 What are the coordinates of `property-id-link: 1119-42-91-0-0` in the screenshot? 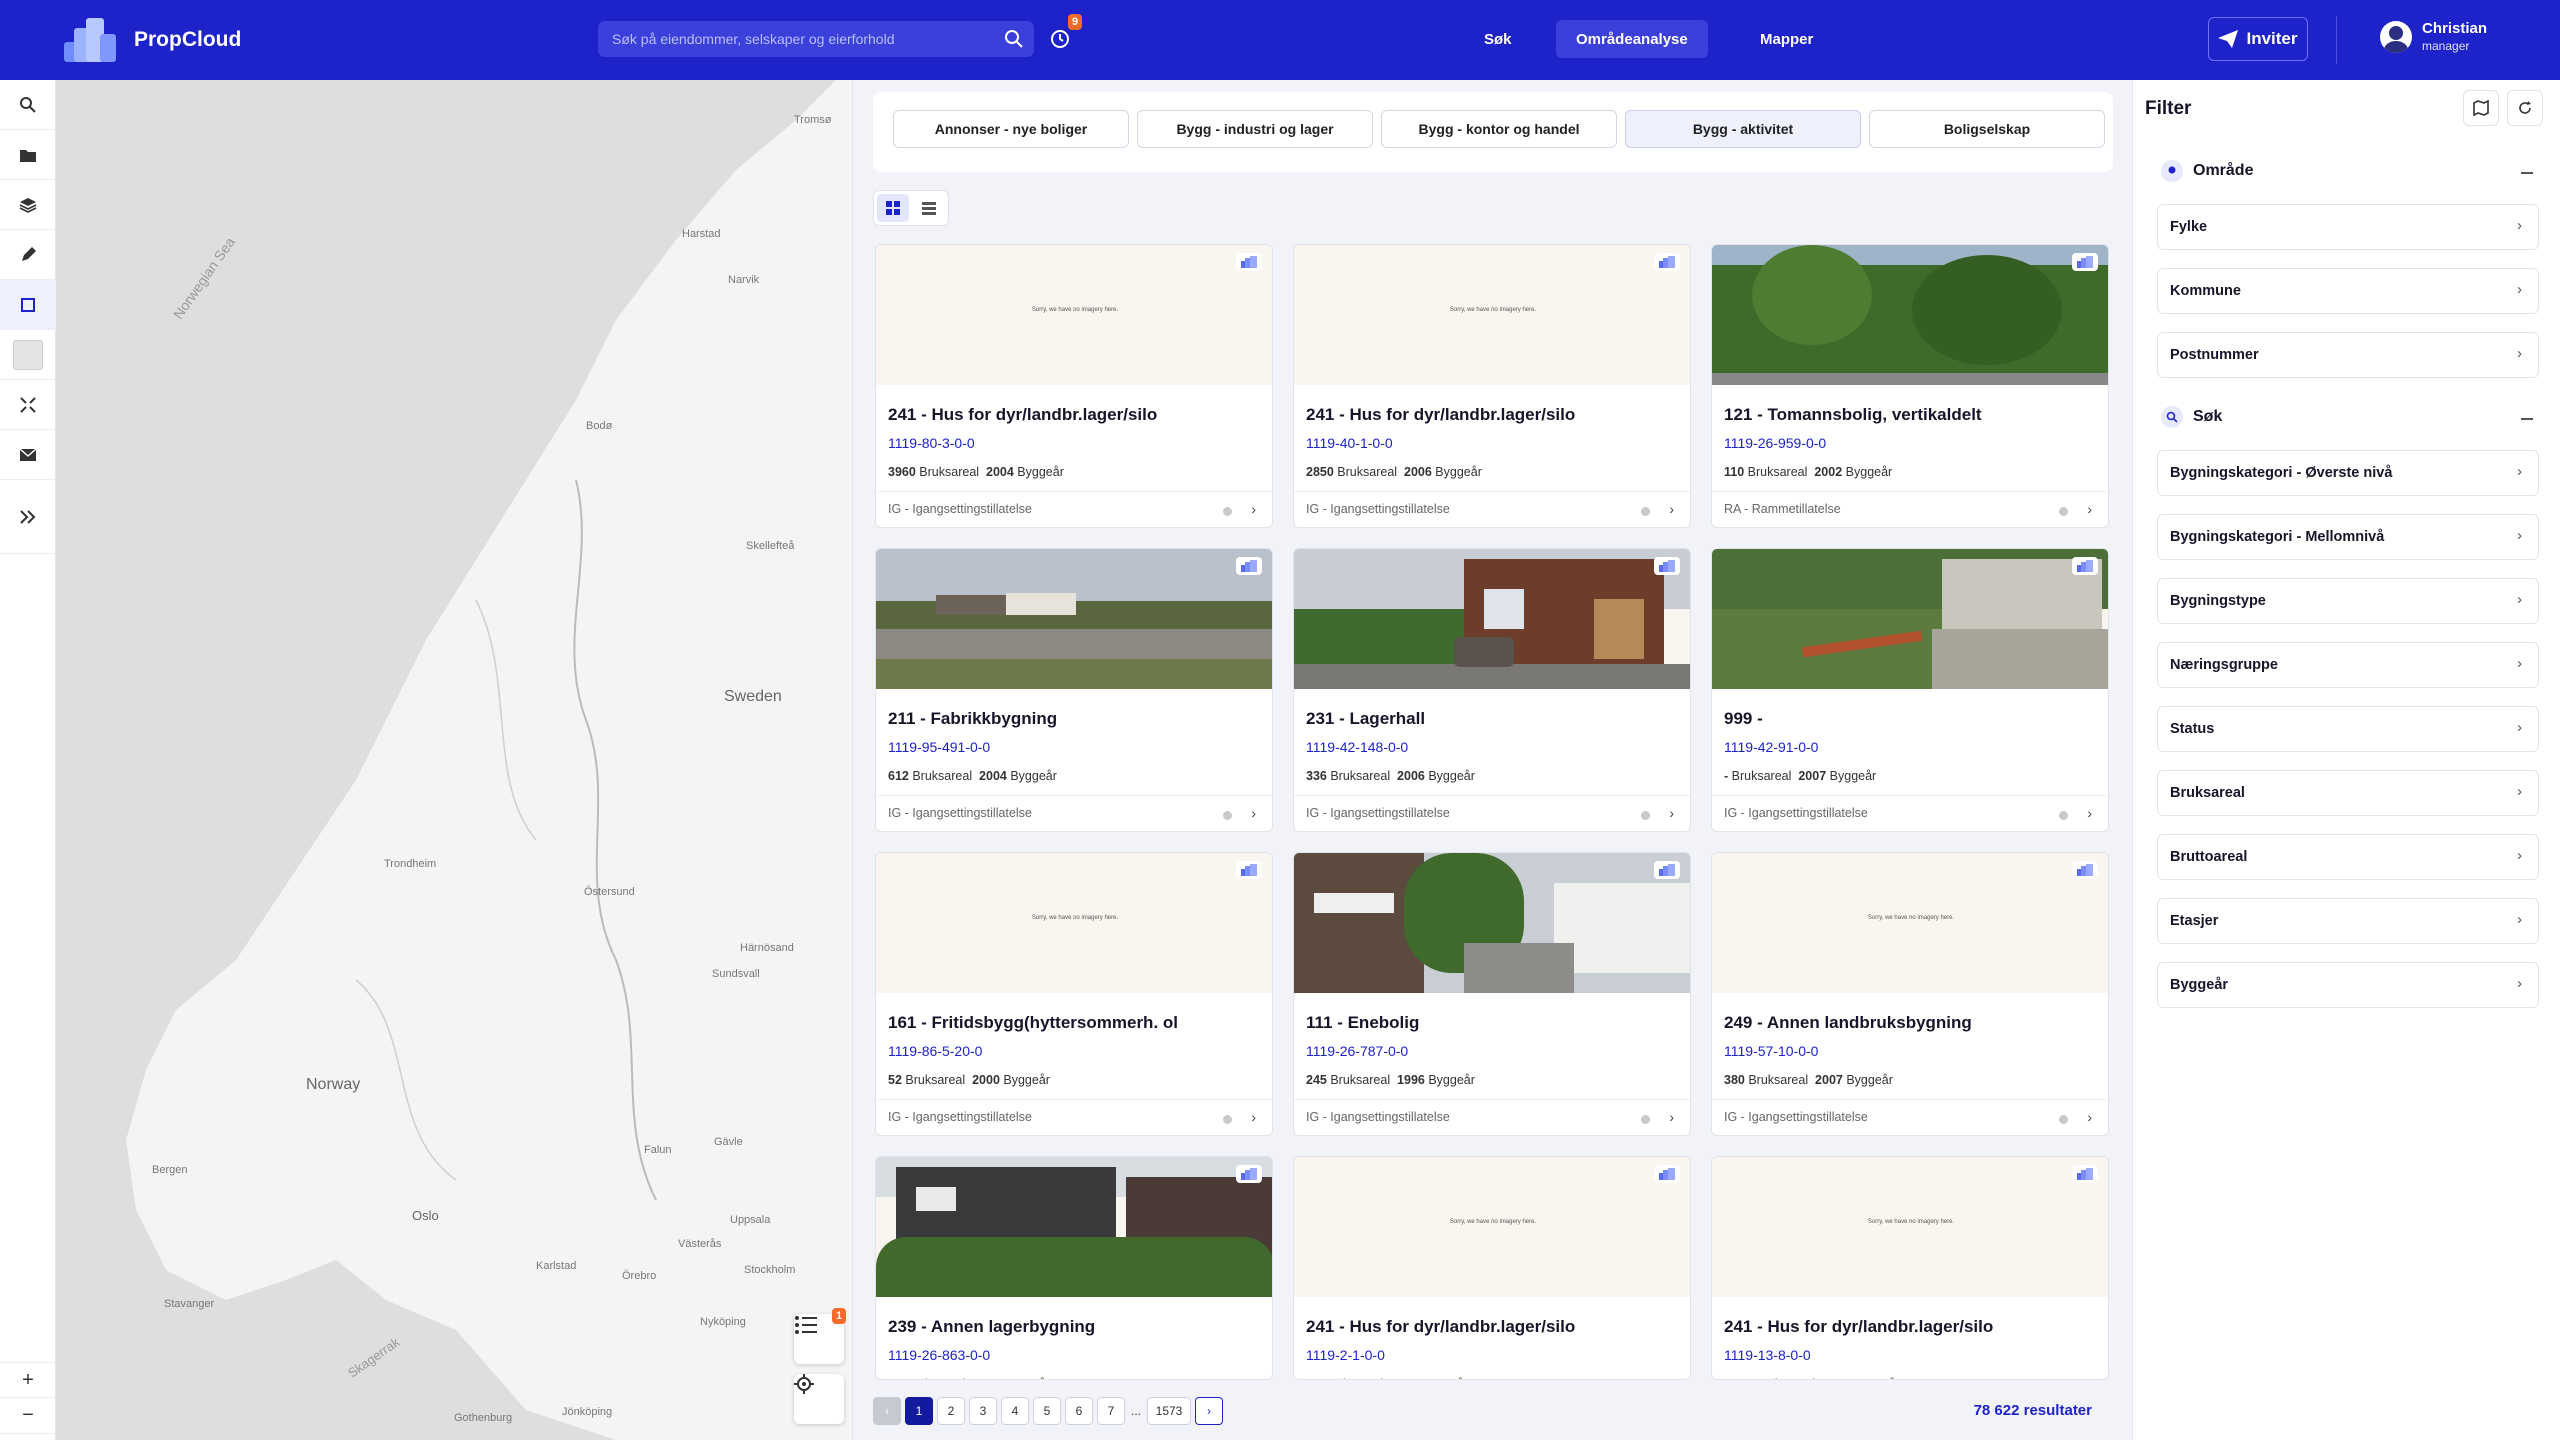 It's located at (1771, 747).